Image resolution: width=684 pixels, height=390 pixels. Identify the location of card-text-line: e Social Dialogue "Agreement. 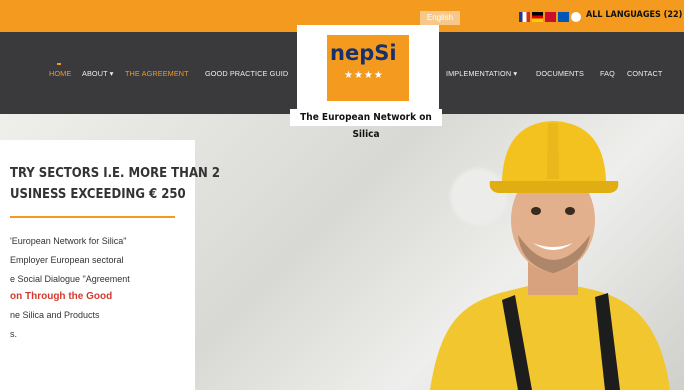
(70, 279).